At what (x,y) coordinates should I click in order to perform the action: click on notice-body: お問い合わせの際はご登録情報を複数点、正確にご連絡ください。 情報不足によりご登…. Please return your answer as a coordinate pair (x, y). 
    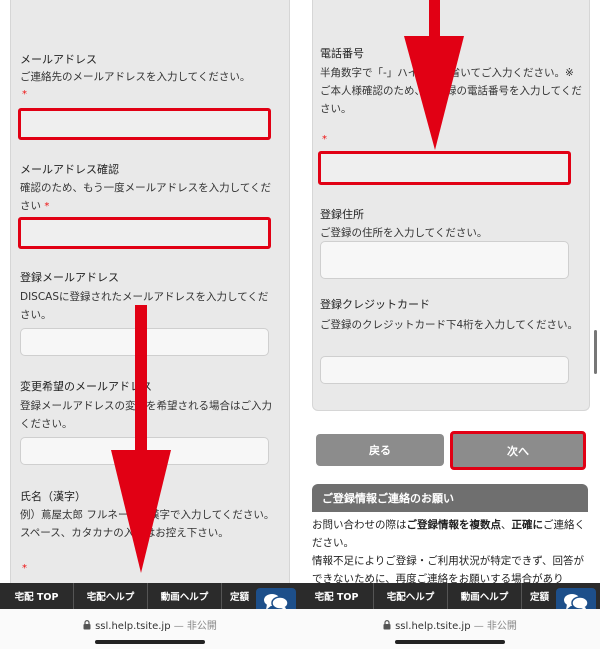
    Looking at the image, I should click on (448, 552).